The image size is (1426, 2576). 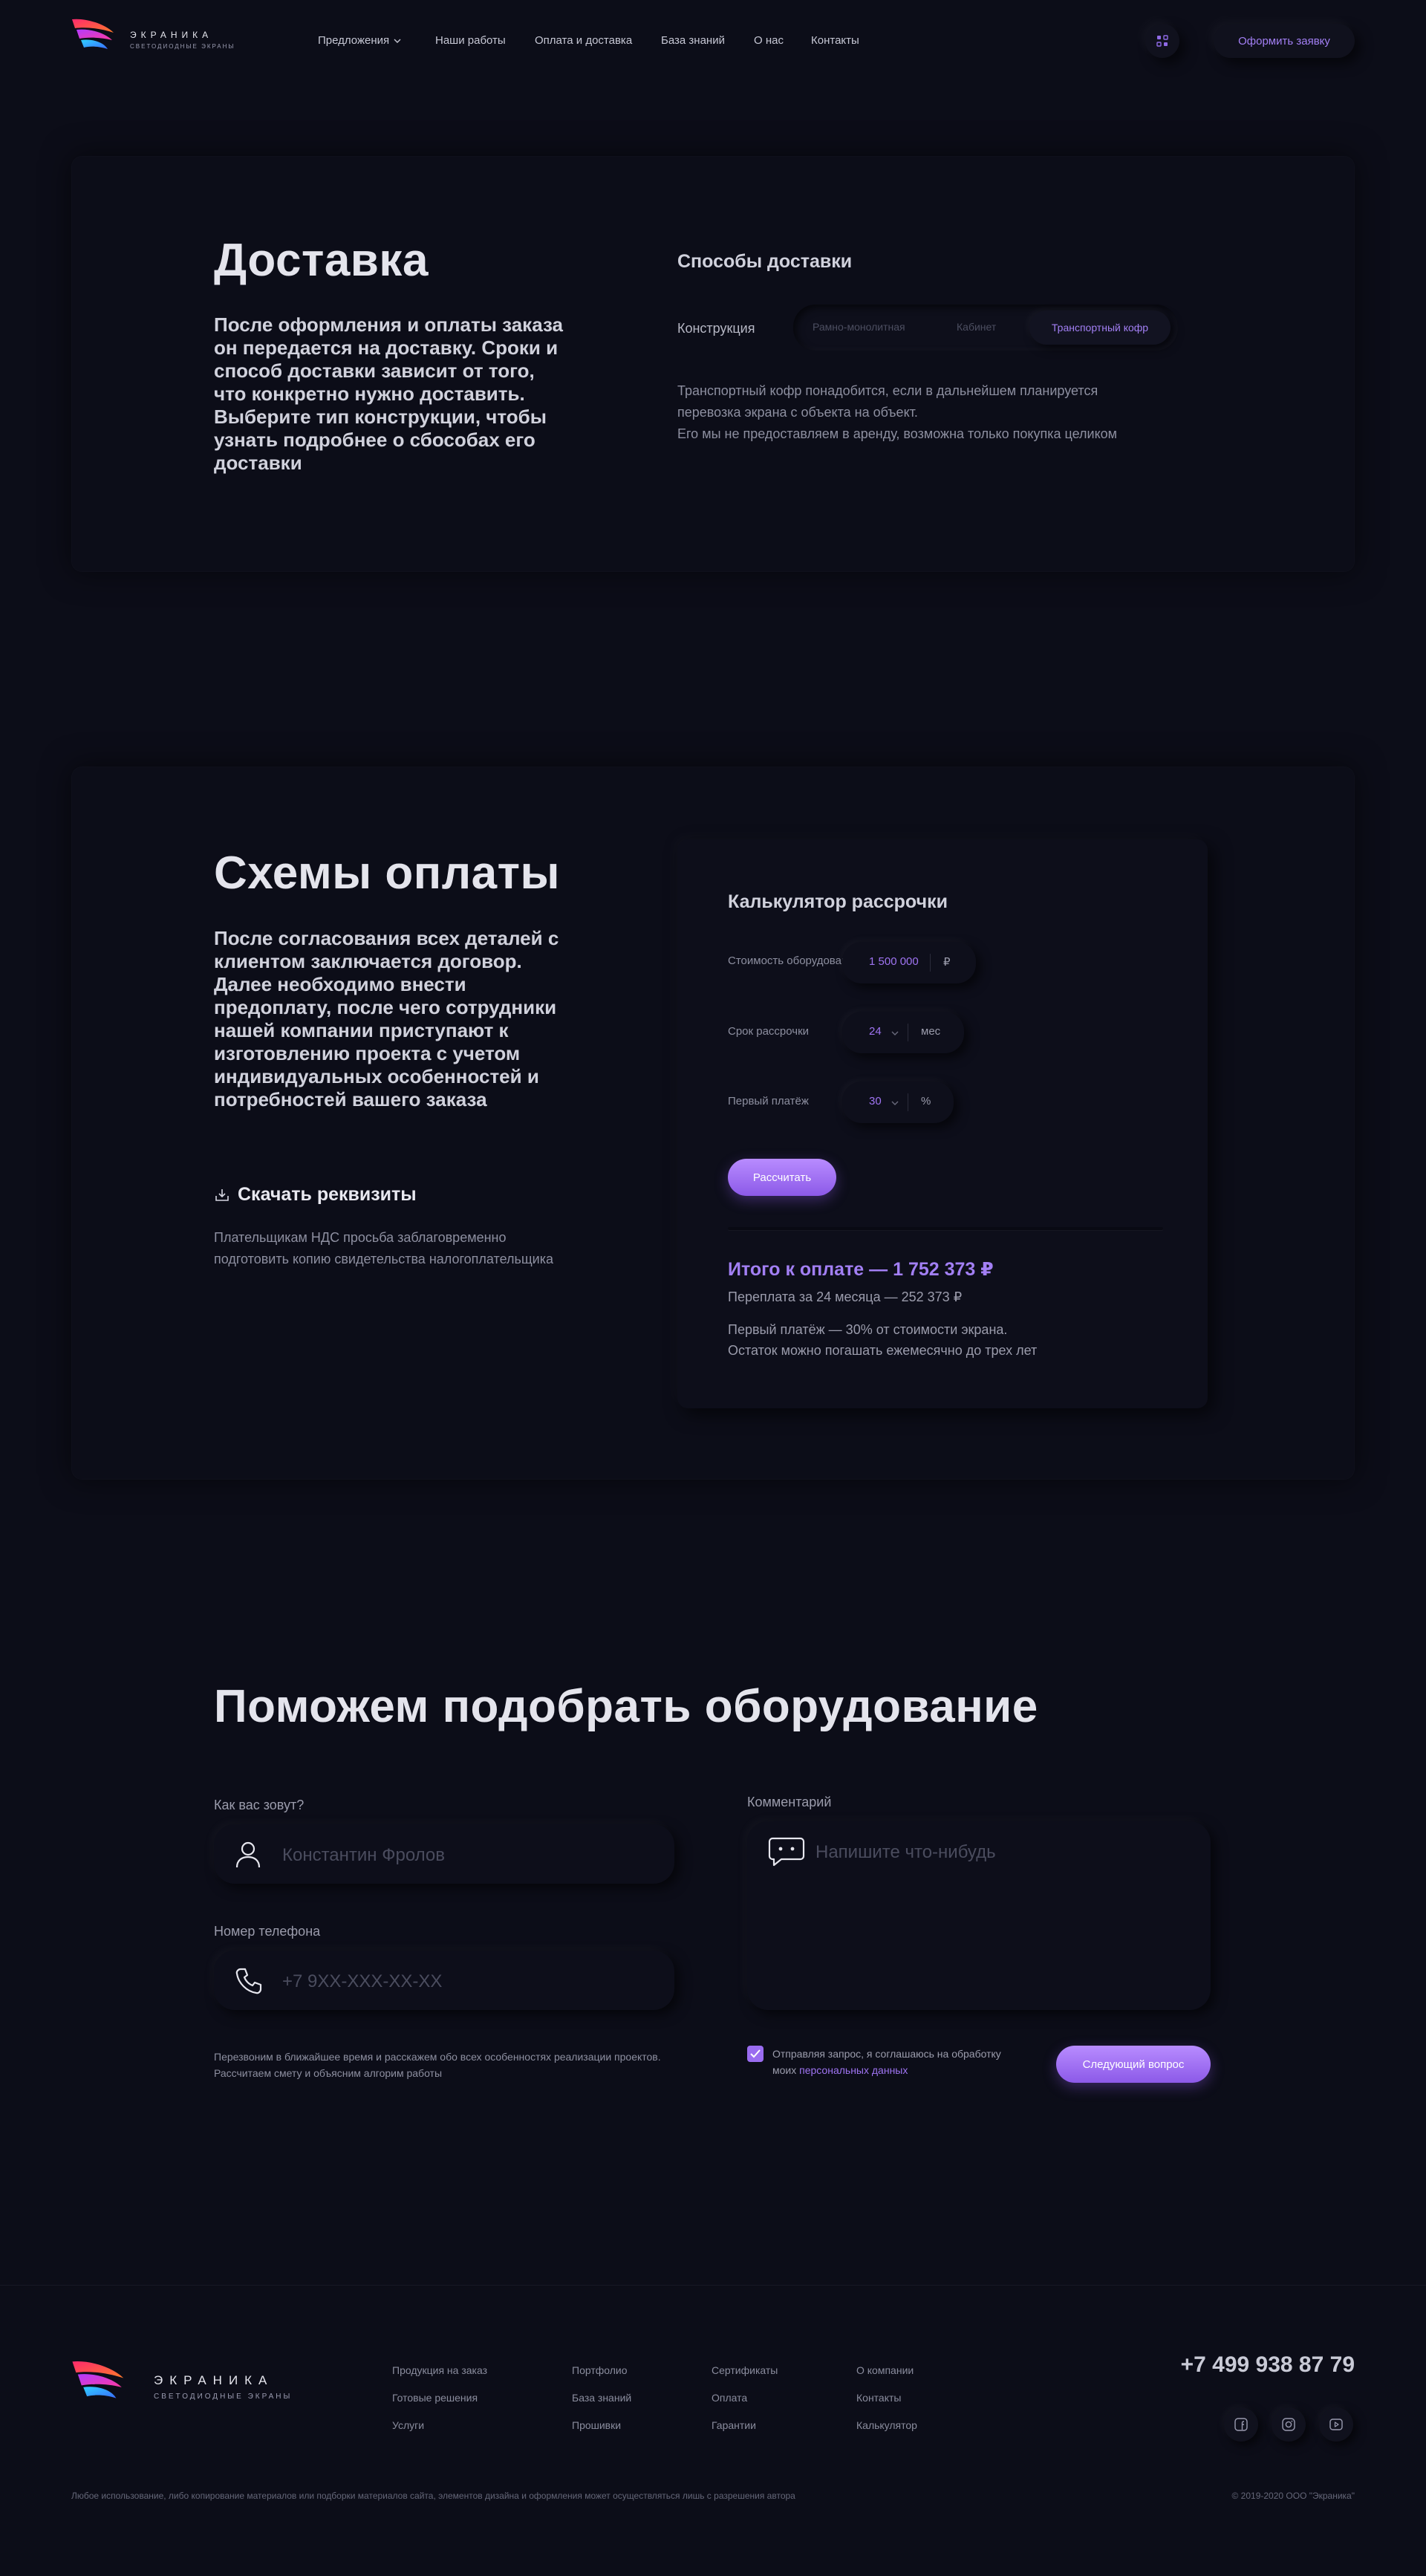 I want to click on logo: ЭКРАНИКА СВЕТОДИОДНЫЕ ЭКРАНЫ, so click(x=160, y=37).